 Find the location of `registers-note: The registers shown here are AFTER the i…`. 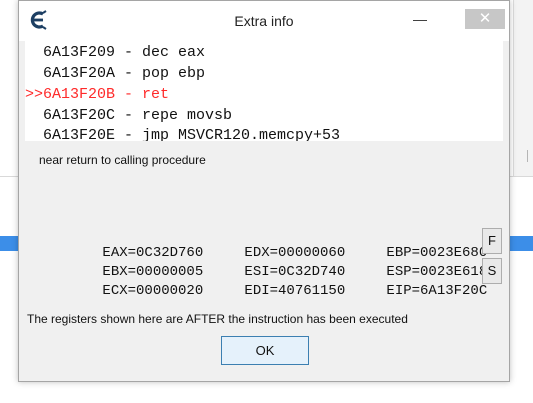

registers-note: The registers shown here are AFTER the i… is located at coordinates (217, 319).